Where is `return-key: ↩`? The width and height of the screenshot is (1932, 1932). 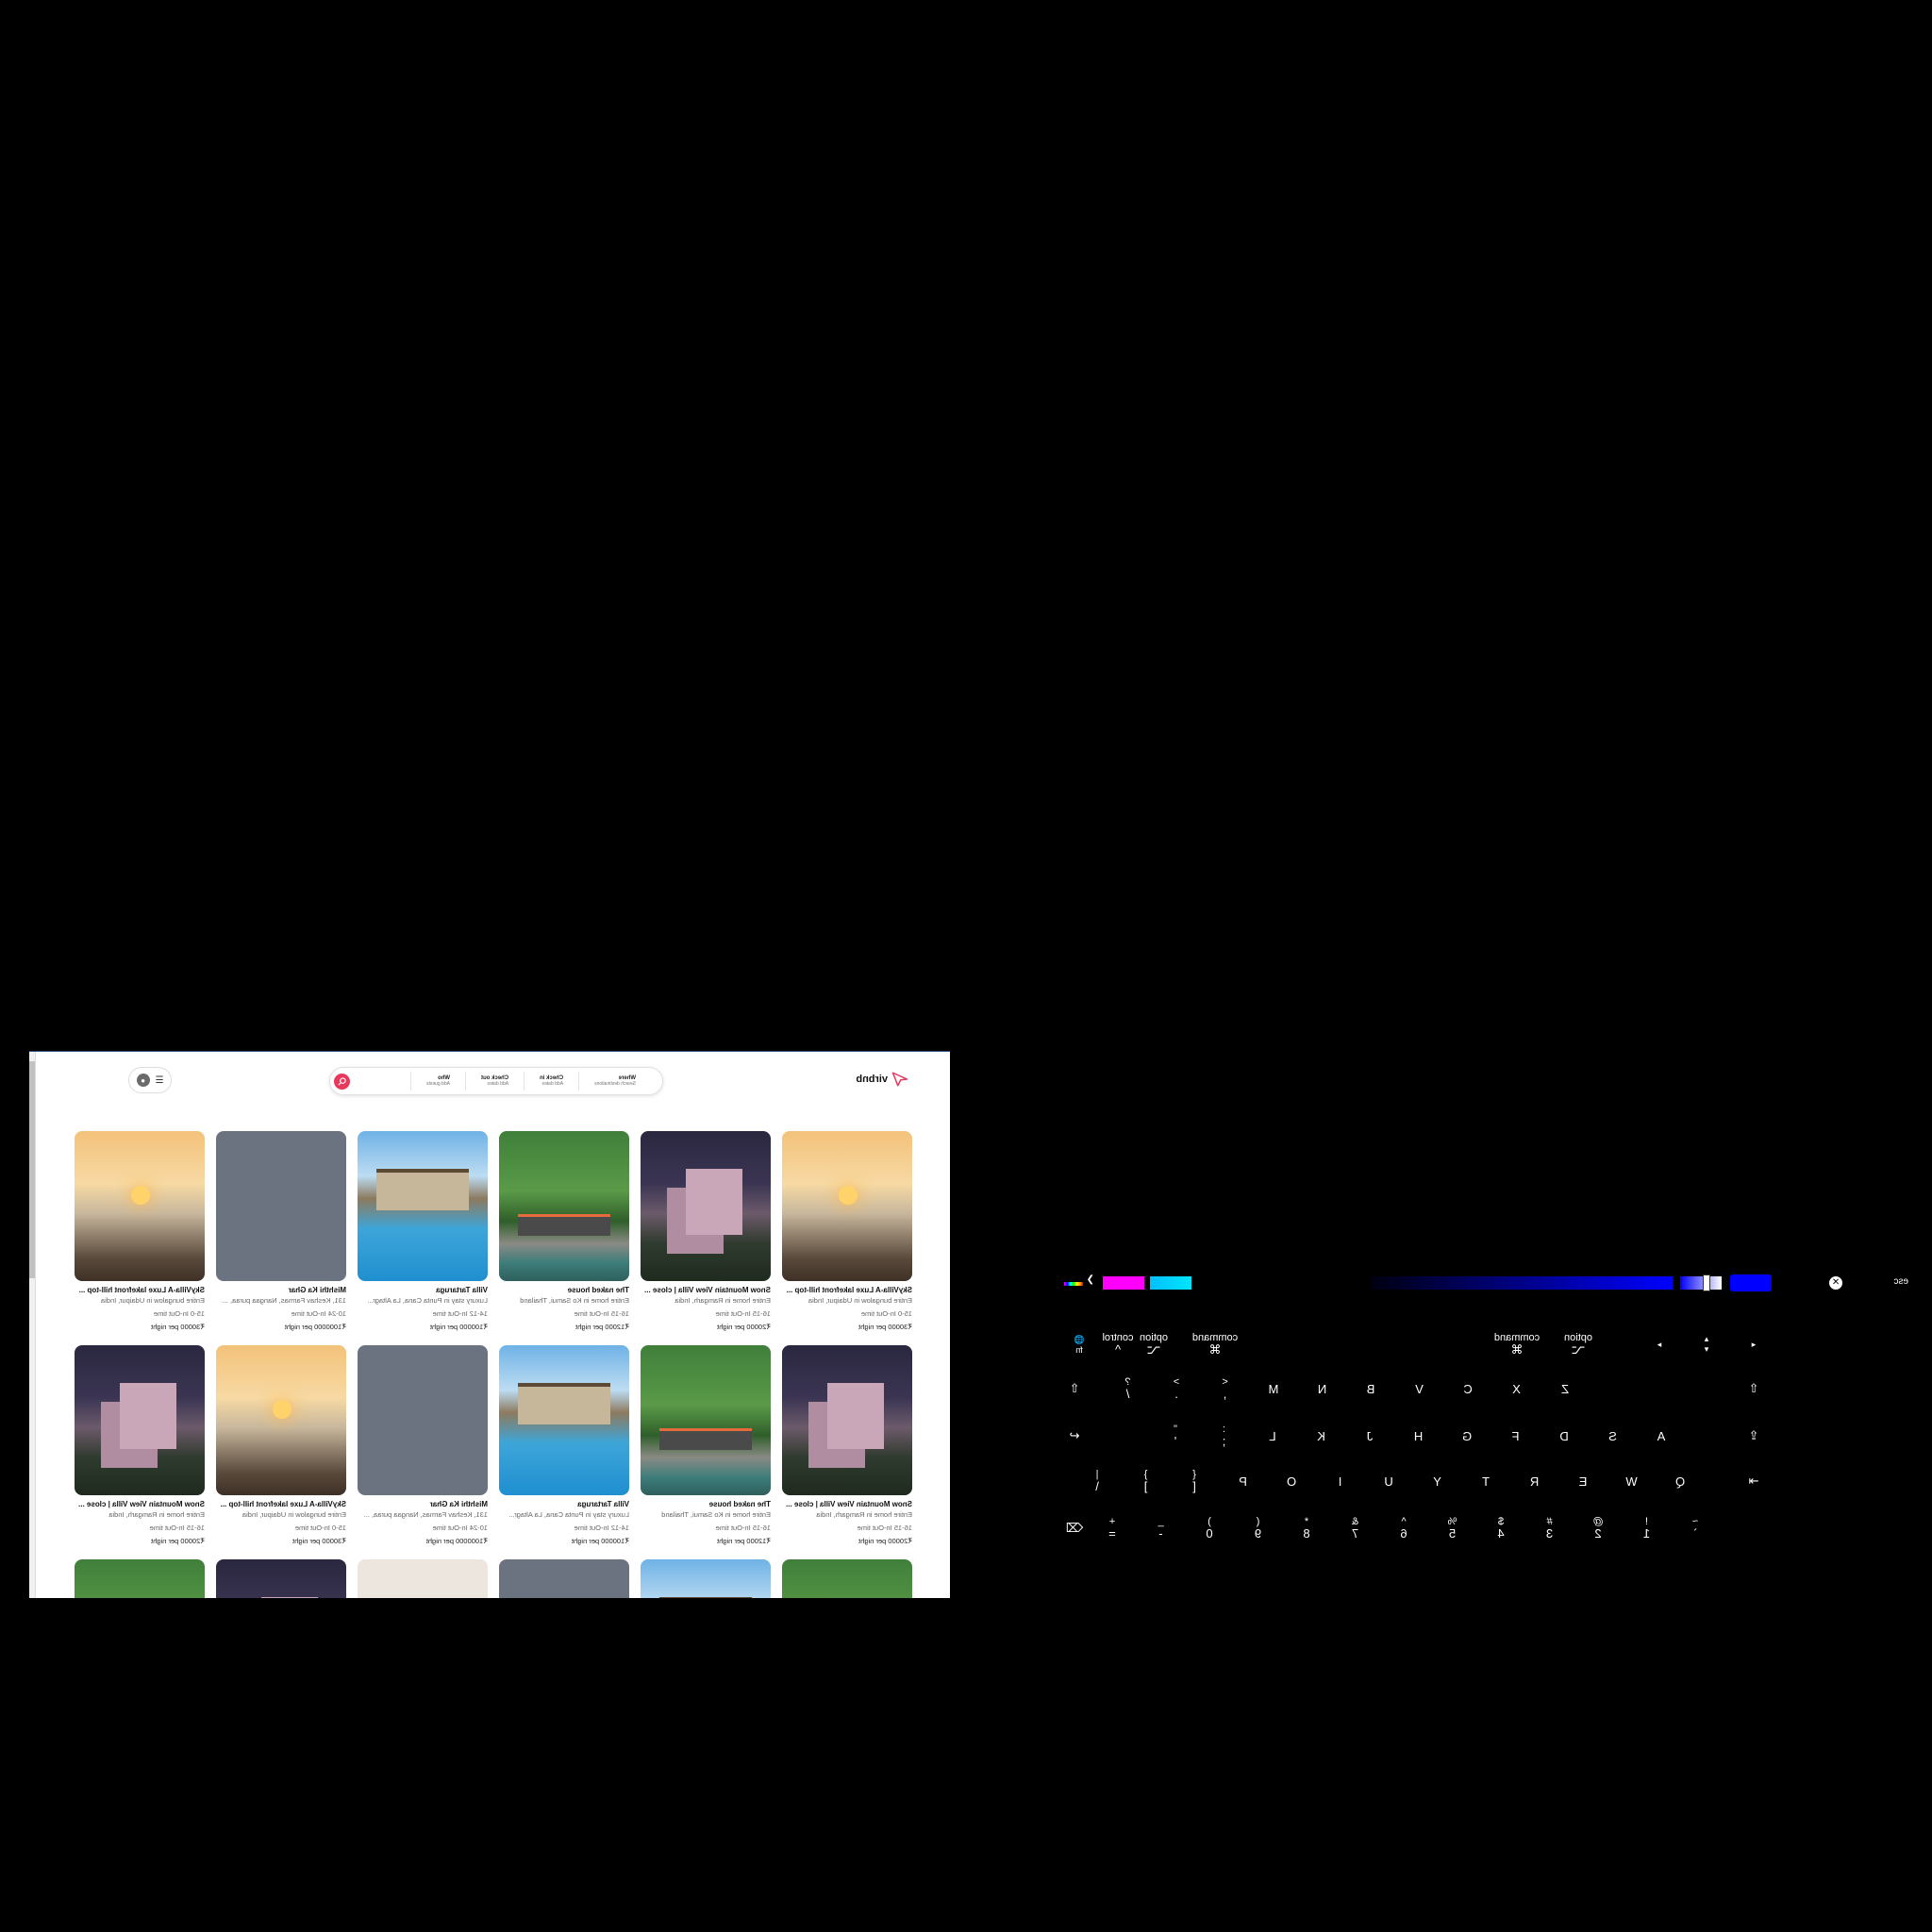 return-key: ↩ is located at coordinates (1074, 1436).